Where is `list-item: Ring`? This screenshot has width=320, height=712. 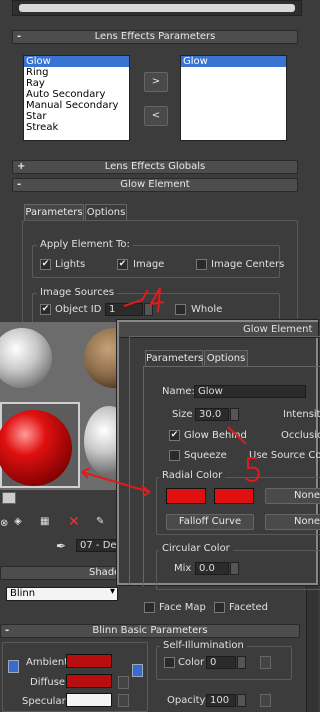
list-item: Ring is located at coordinates (76, 72).